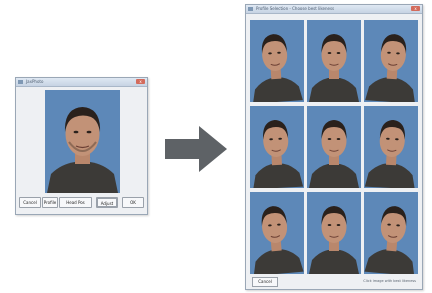 The height and width of the screenshot is (293, 432). Describe the element at coordinates (133, 202) in the screenshot. I see `ok-button: OK` at that location.